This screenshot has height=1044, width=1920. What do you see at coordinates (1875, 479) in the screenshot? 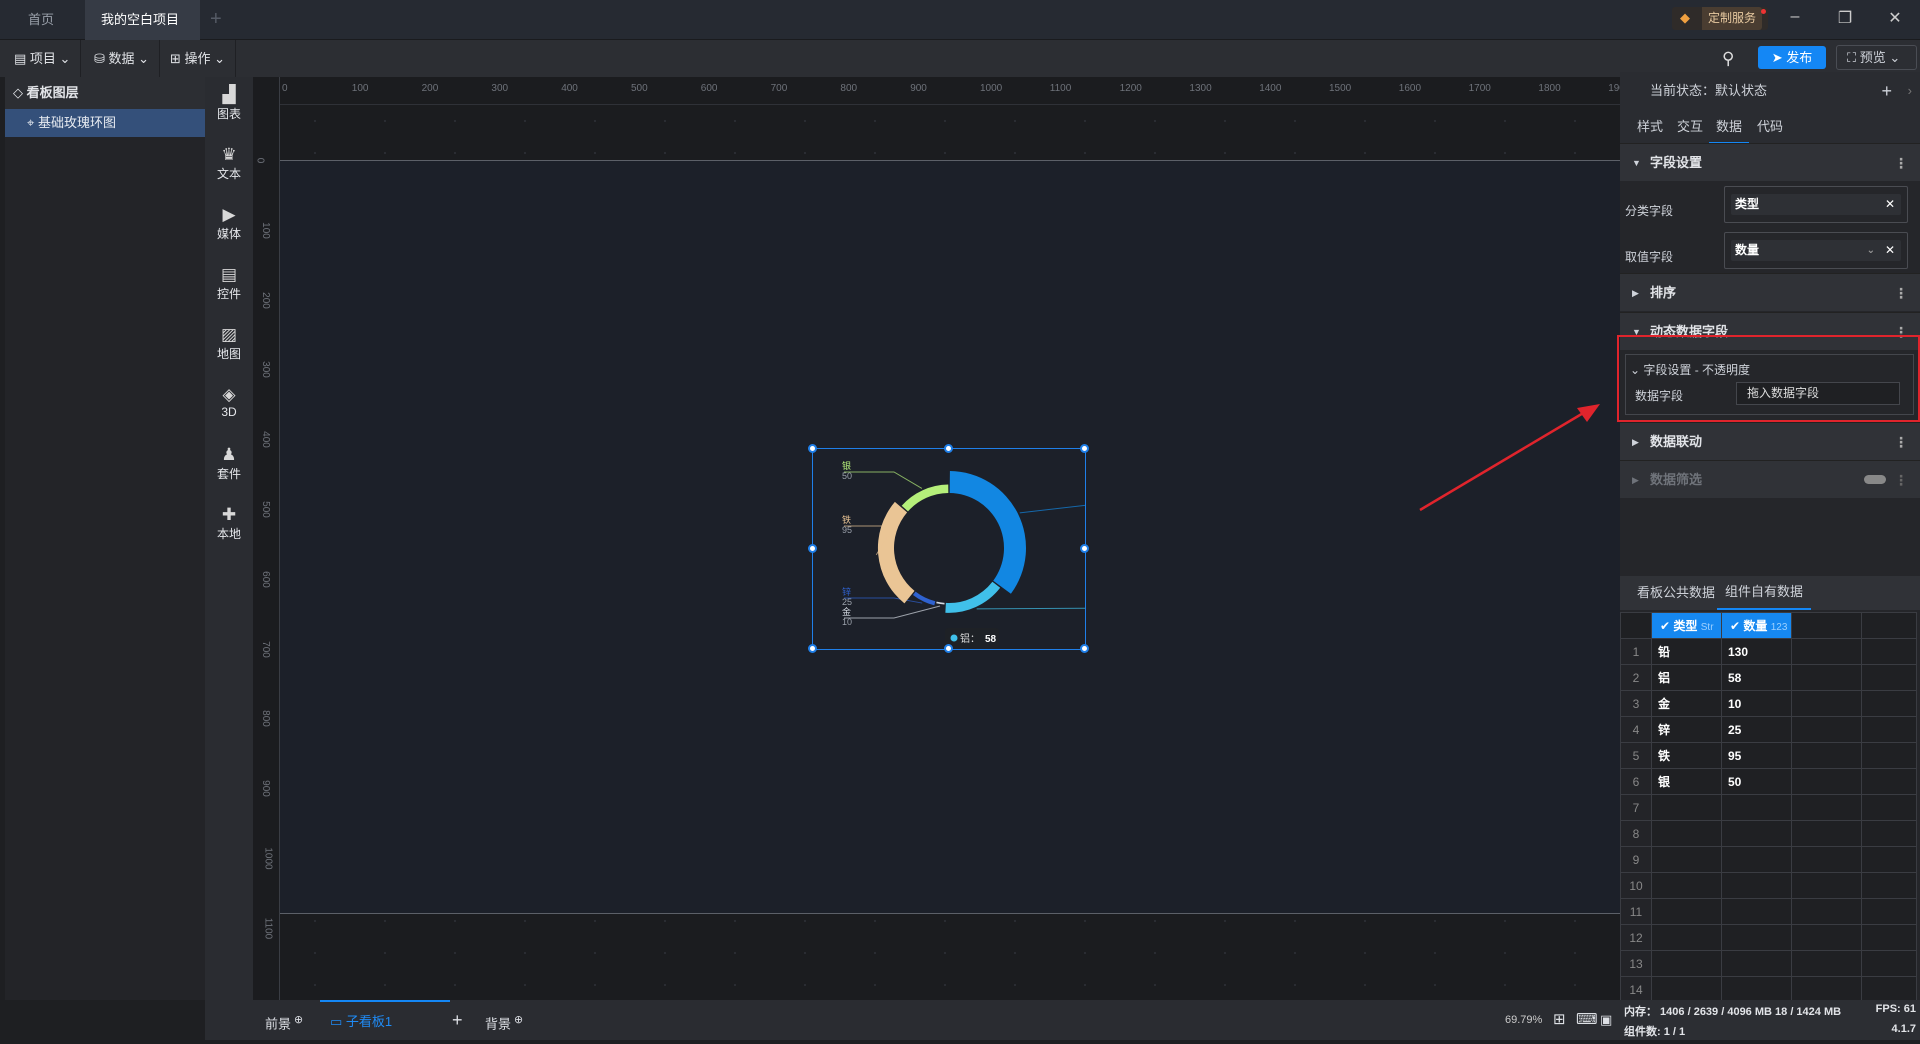
I see `filter-toggle` at bounding box center [1875, 479].